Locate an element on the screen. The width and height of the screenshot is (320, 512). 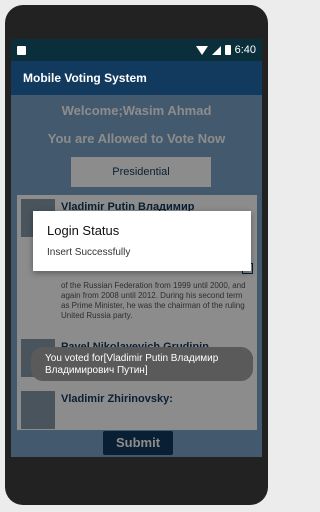
app-bar: Mobile Voting System is located at coordinates (136, 78).